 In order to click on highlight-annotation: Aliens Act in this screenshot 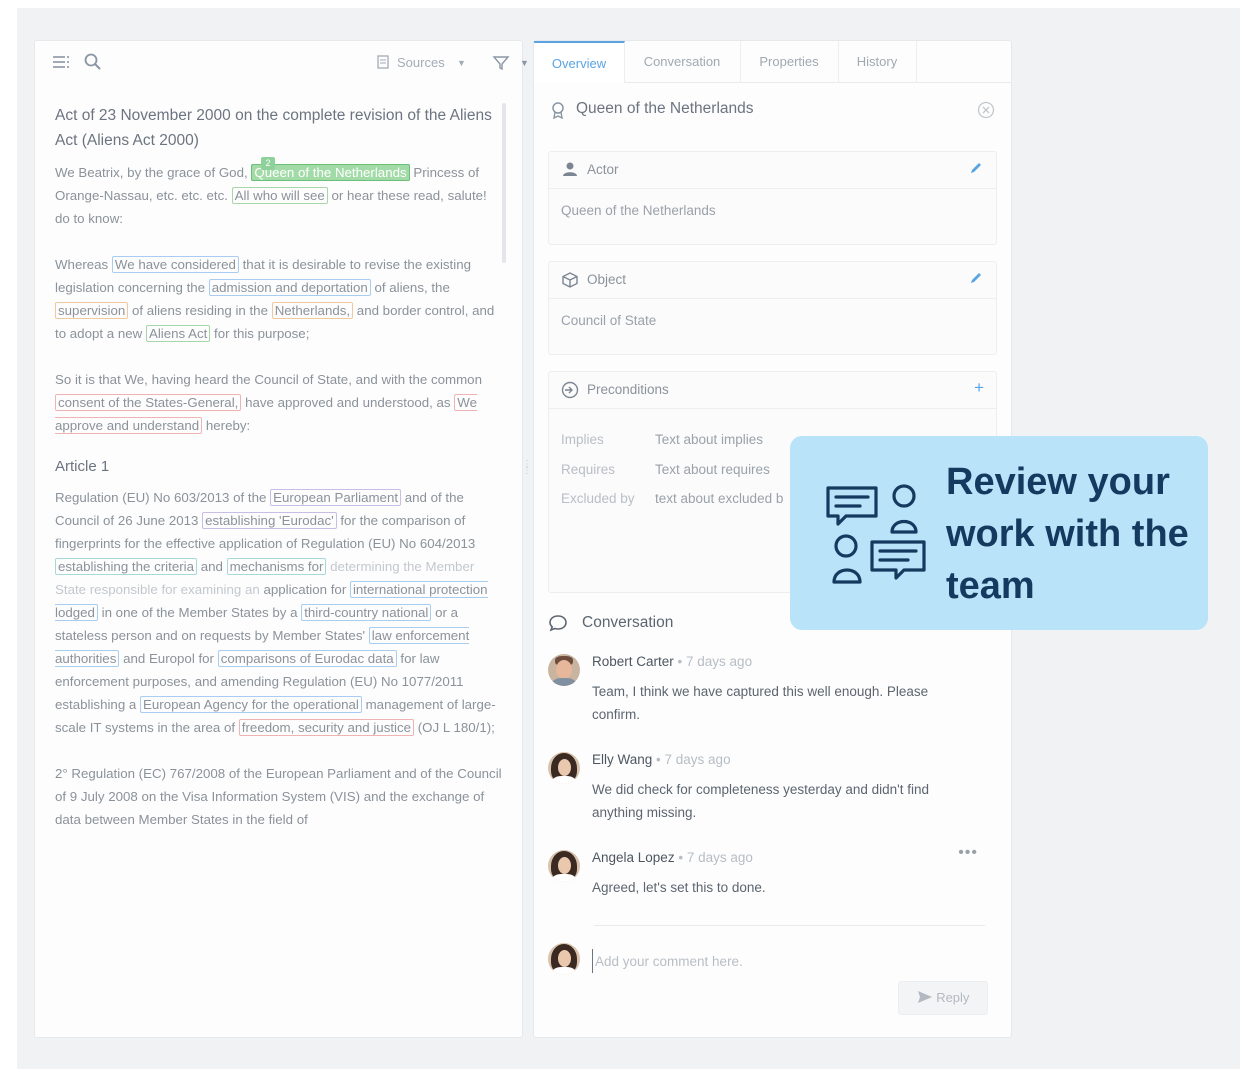, I will do `click(178, 333)`.